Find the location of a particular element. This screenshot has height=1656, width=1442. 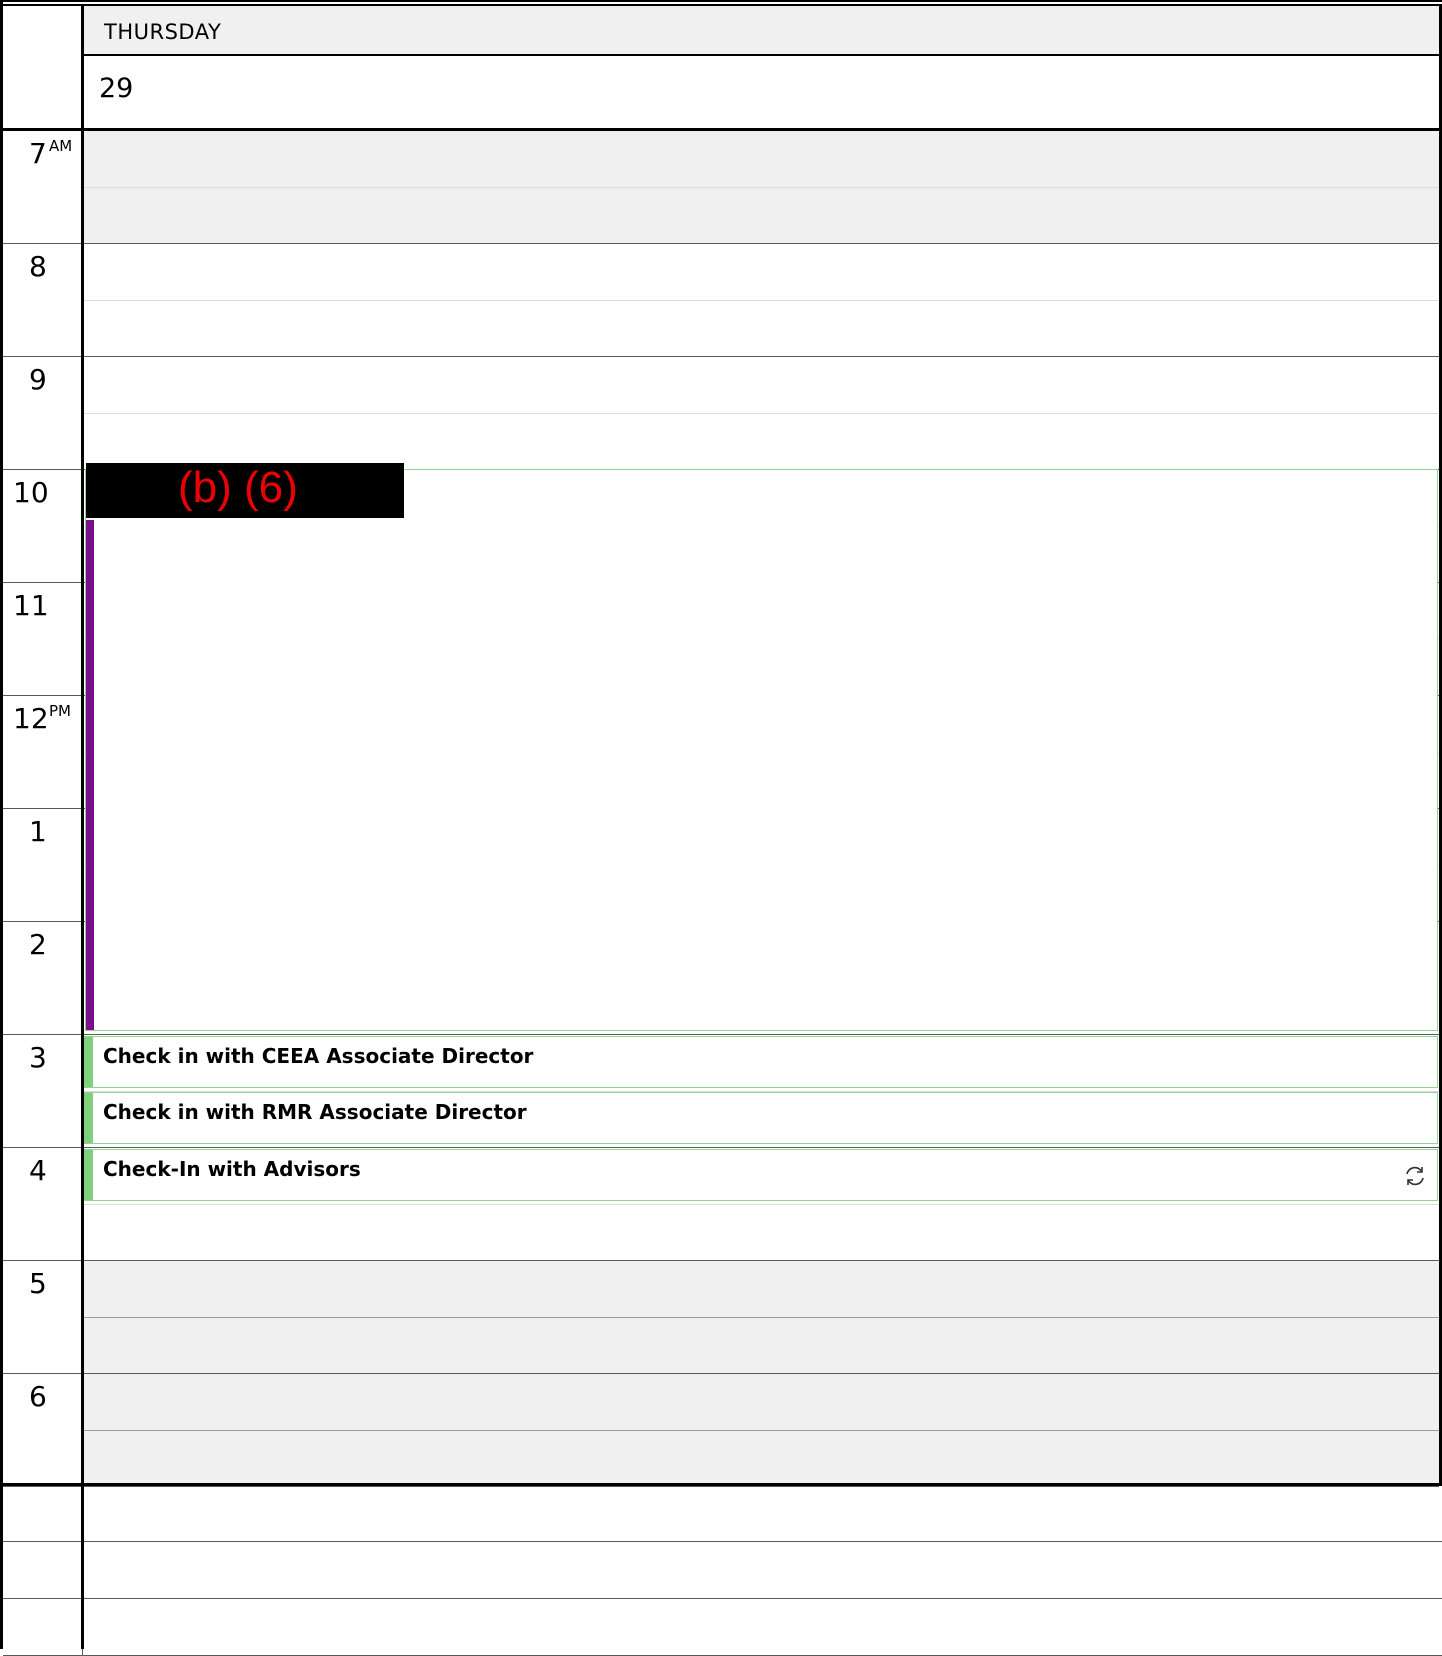

hour-number: 3 is located at coordinates (38, 1057).